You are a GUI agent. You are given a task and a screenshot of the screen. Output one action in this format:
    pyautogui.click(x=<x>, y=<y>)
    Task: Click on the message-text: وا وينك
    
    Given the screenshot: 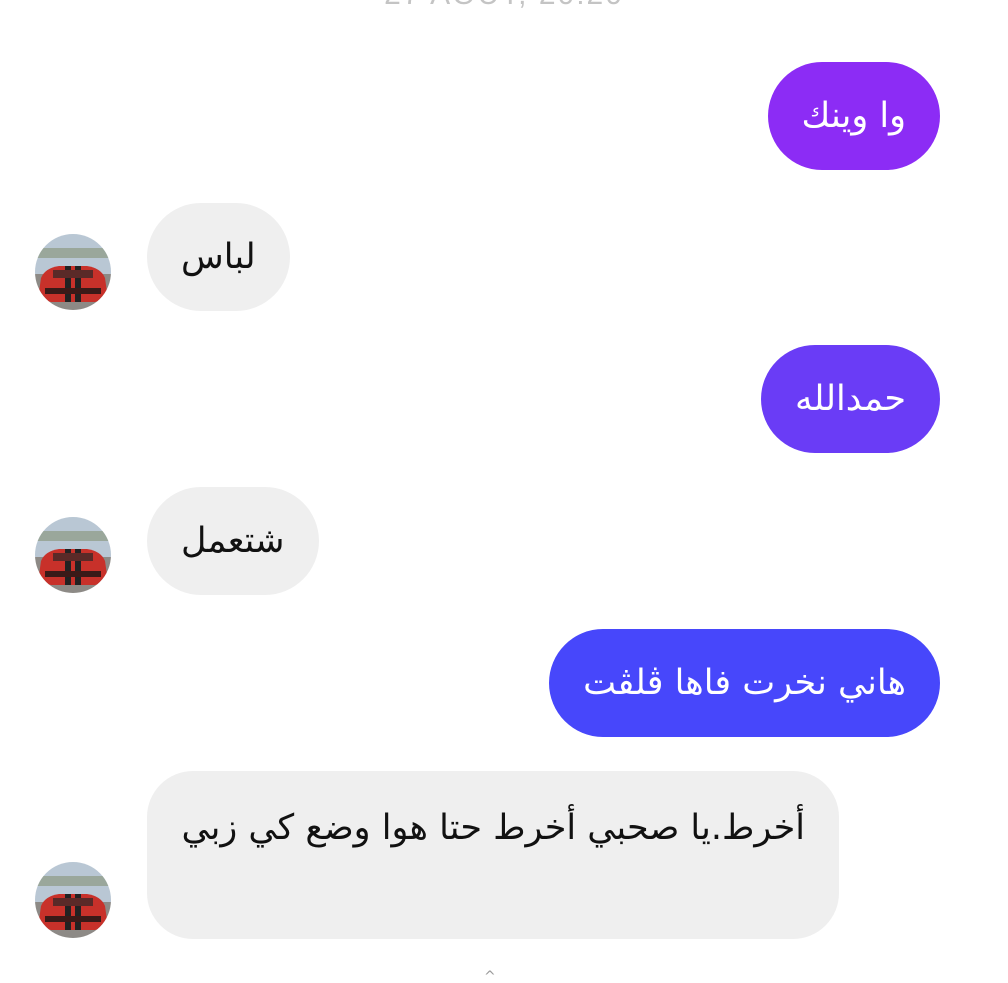 What is the action you would take?
    pyautogui.click(x=853, y=116)
    